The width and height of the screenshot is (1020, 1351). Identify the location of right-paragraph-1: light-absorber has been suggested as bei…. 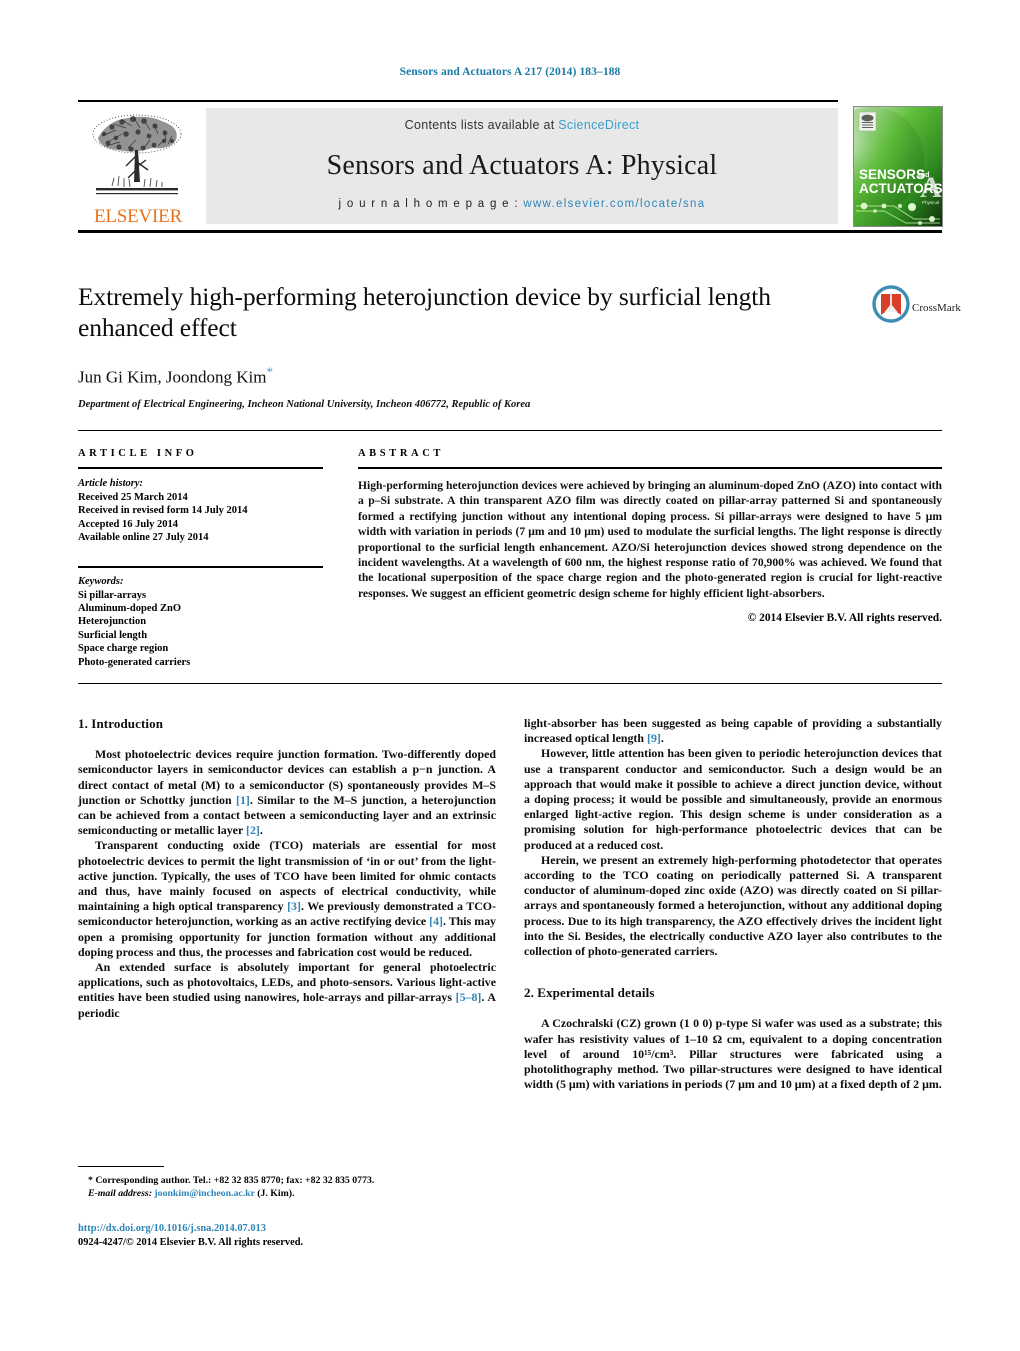
(733, 731).